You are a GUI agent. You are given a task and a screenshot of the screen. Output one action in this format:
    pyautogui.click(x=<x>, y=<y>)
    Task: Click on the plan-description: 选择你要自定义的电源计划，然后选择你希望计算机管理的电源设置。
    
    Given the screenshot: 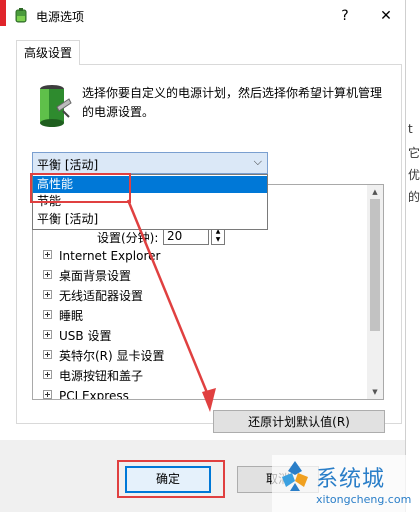 What is the action you would take?
    pyautogui.click(x=232, y=102)
    